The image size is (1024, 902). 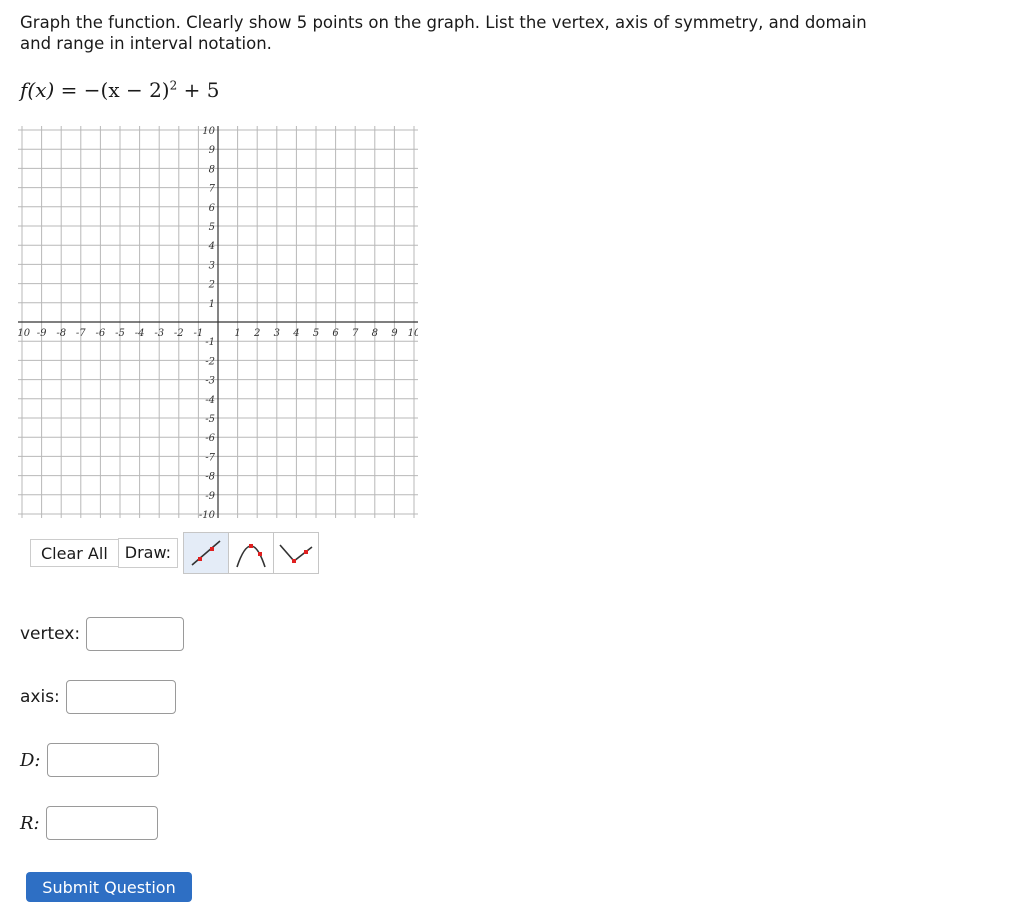 What do you see at coordinates (61, 333) in the screenshot?
I see `x-tick-label: -8` at bounding box center [61, 333].